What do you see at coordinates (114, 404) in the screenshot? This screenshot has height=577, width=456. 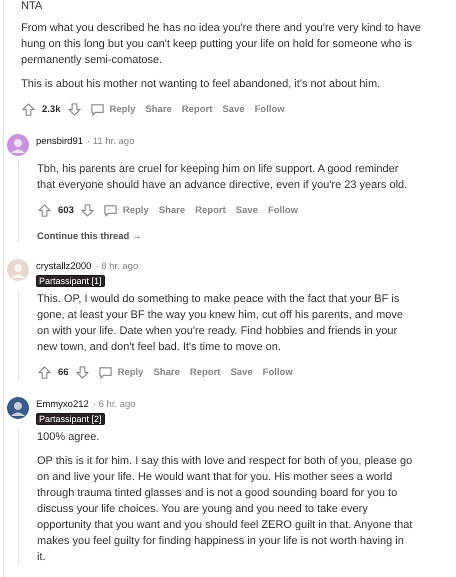 I see `timestamp: · 6 hr. ago` at bounding box center [114, 404].